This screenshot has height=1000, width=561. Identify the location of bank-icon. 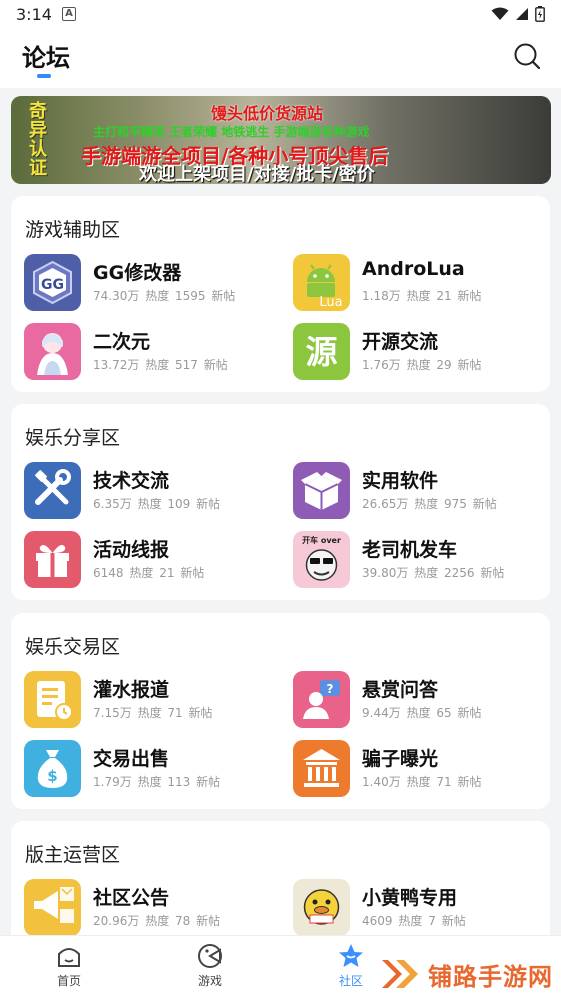
(321, 768).